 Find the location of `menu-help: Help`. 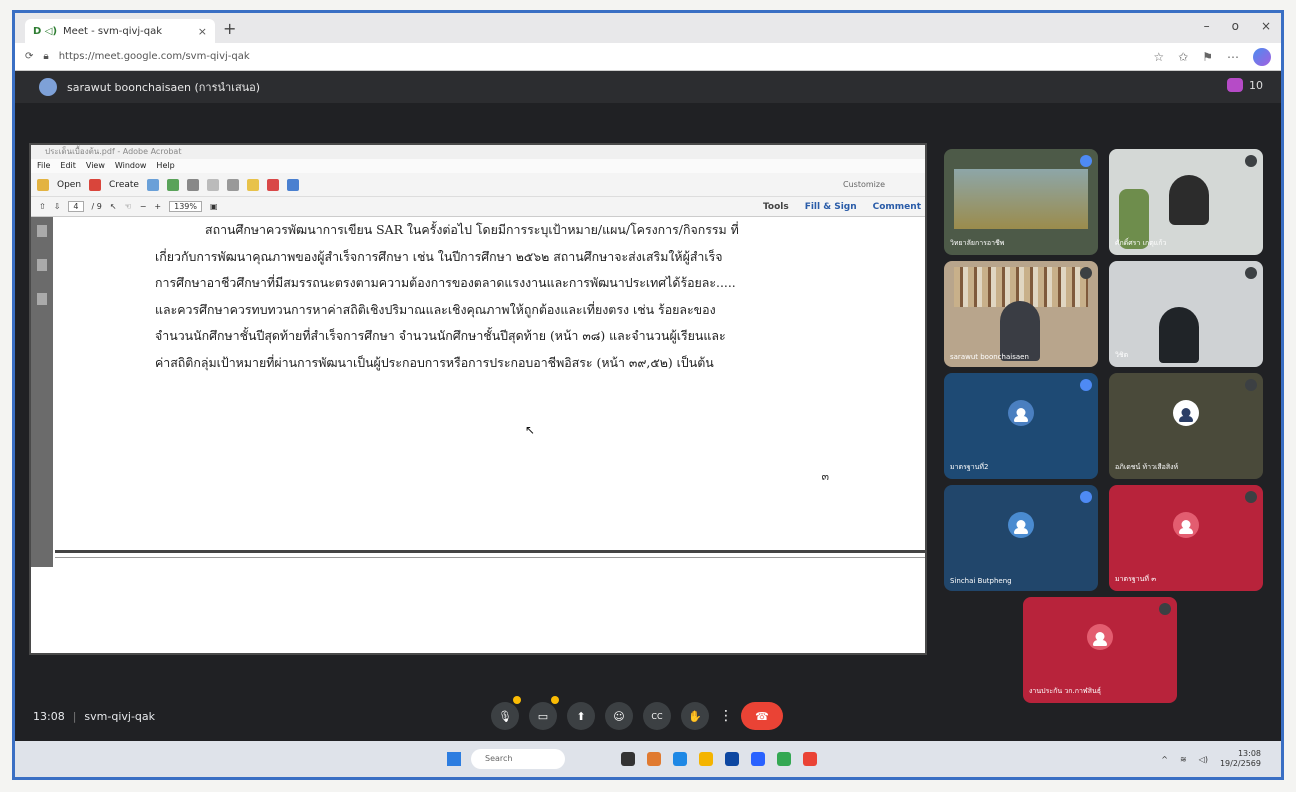

menu-help: Help is located at coordinates (165, 166).